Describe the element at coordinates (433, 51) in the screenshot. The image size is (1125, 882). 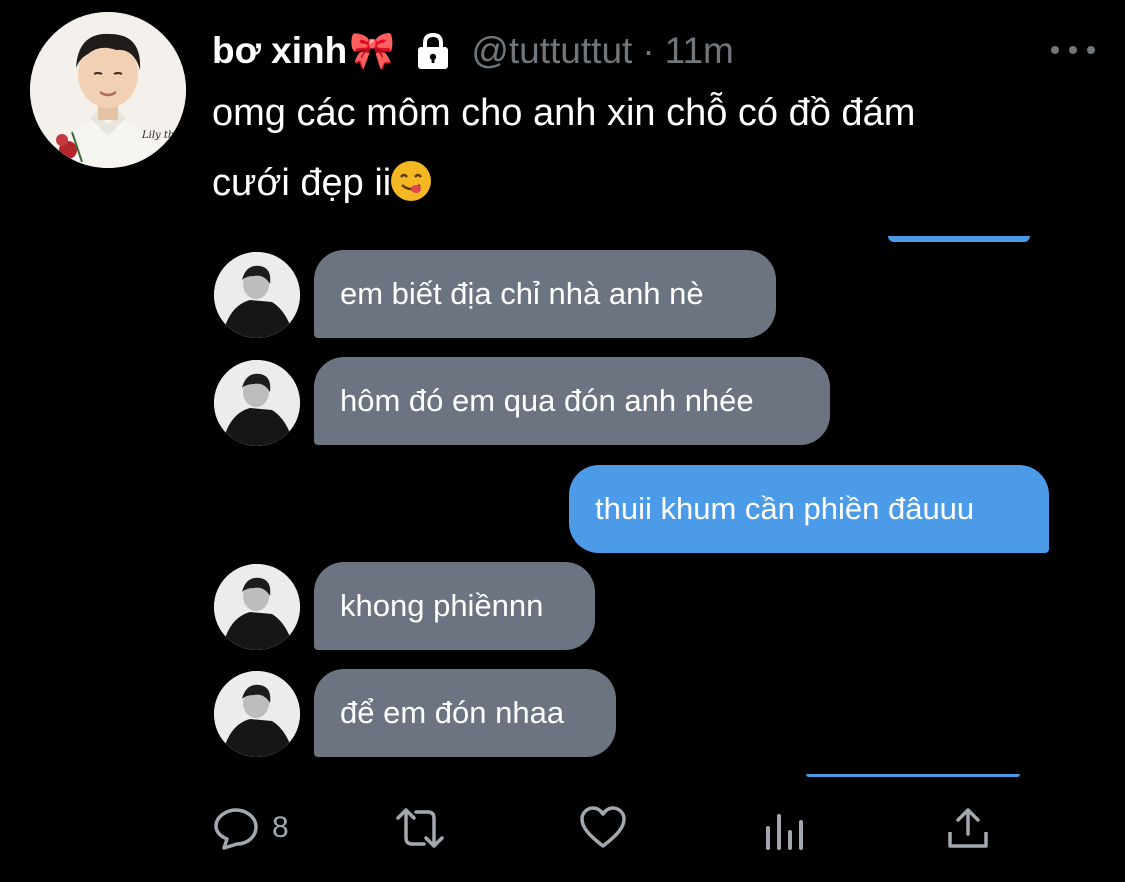
I see `lock-icon` at that location.